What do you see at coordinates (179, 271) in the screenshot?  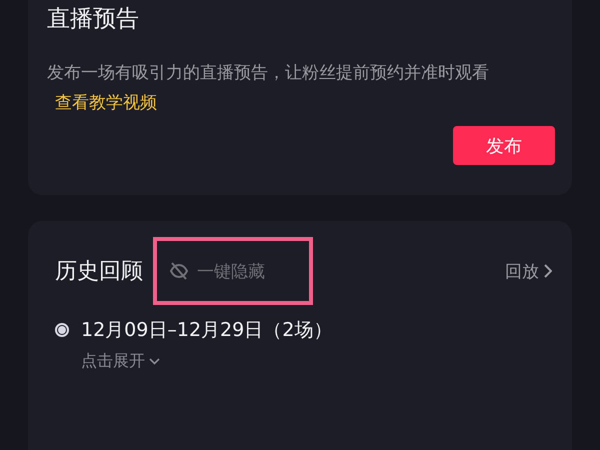 I see `eye-slash-icon` at bounding box center [179, 271].